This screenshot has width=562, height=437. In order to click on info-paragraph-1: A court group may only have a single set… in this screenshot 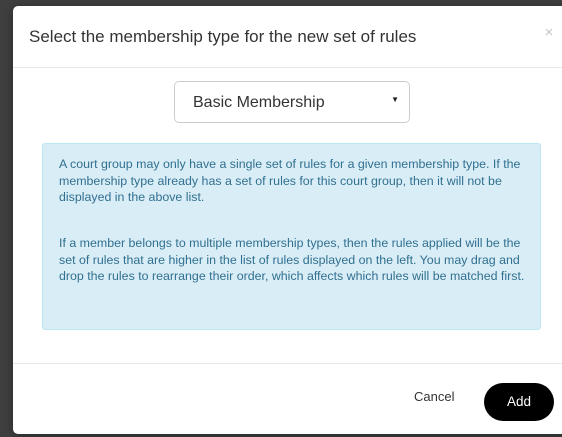, I will do `click(290, 180)`.